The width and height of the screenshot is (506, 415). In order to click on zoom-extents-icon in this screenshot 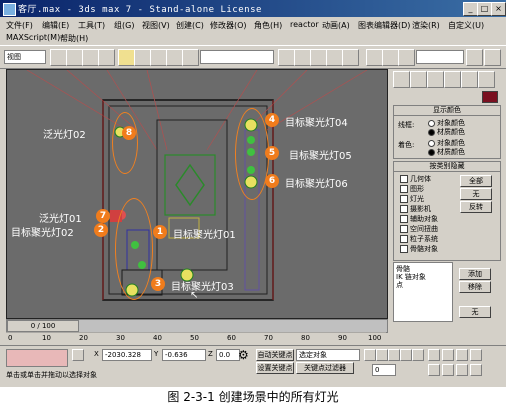, I will do `click(462, 355)`.